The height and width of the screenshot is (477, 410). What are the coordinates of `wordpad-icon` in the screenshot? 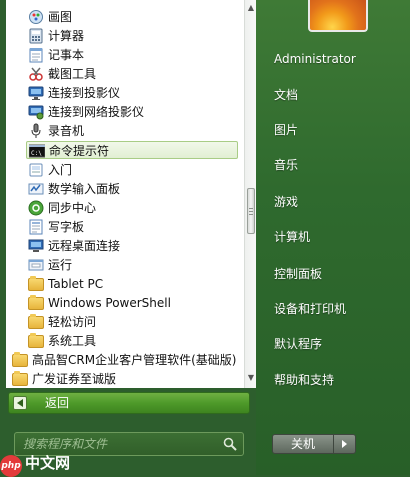 It's located at (36, 227).